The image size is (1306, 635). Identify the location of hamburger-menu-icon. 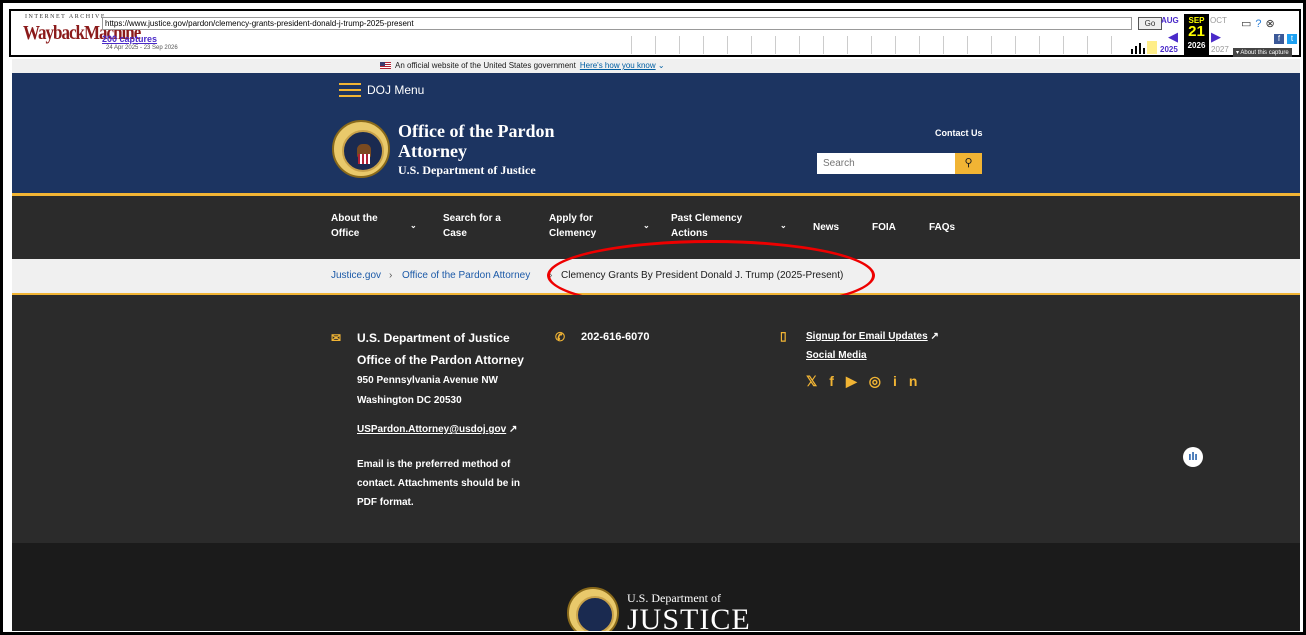
(350, 90).